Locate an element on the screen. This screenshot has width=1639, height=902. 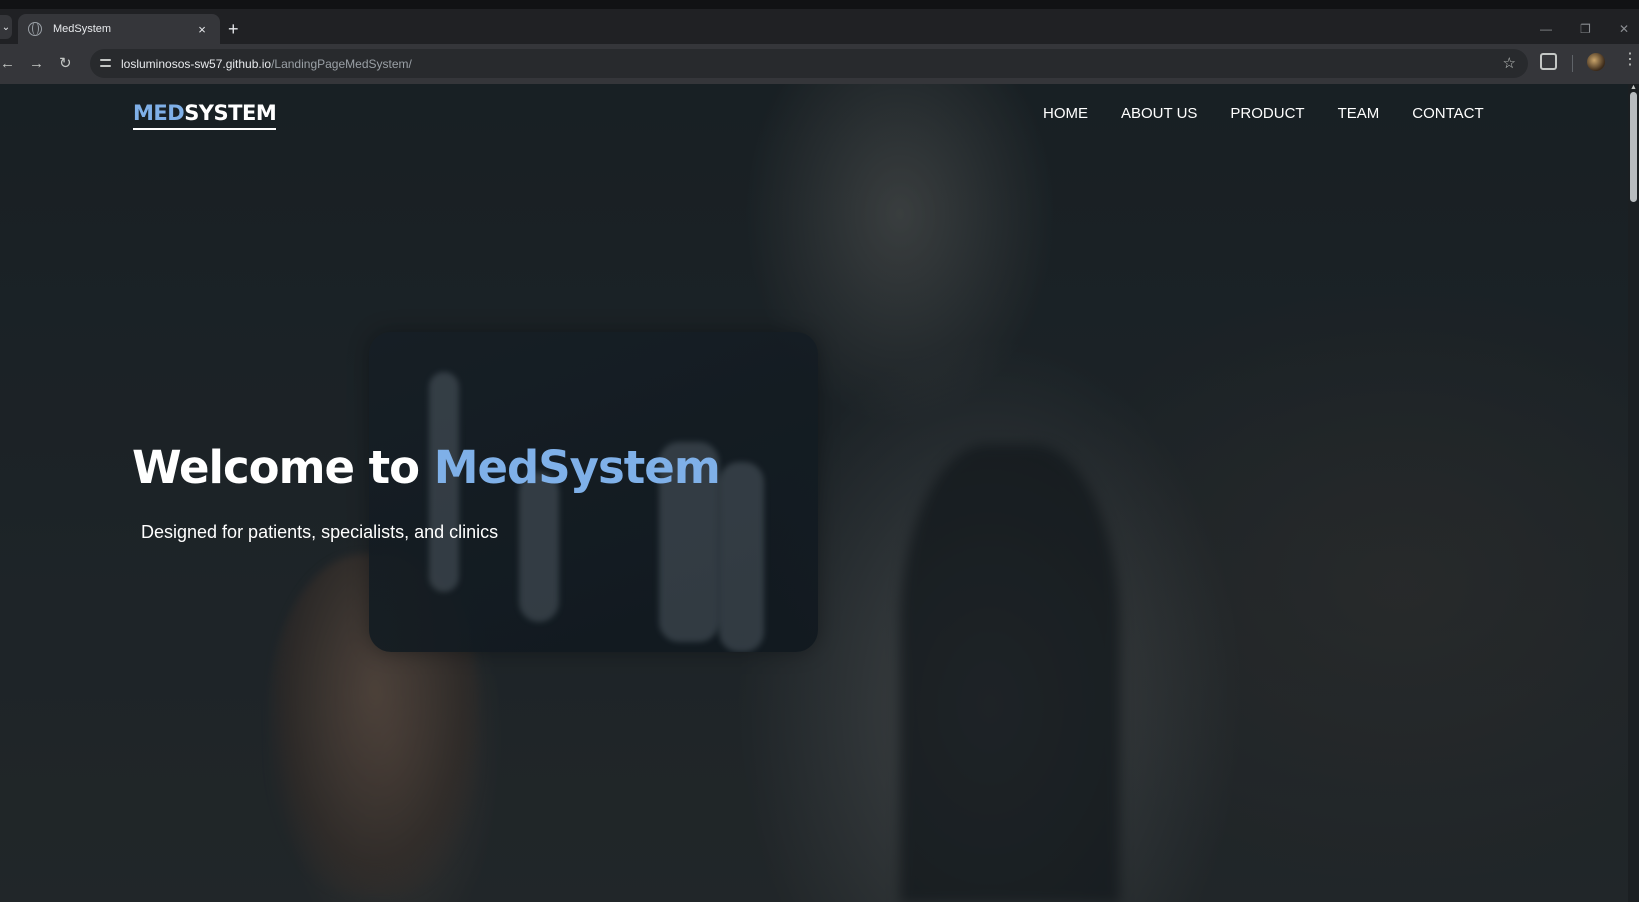
restore-icon: ❐ is located at coordinates (1585, 29).